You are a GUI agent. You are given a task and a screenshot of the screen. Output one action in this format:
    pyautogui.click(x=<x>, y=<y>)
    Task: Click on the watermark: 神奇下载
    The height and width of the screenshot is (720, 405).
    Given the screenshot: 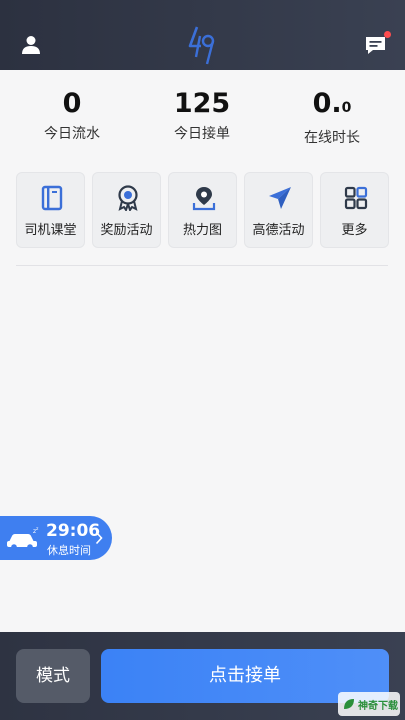 What is the action you would take?
    pyautogui.click(x=369, y=704)
    